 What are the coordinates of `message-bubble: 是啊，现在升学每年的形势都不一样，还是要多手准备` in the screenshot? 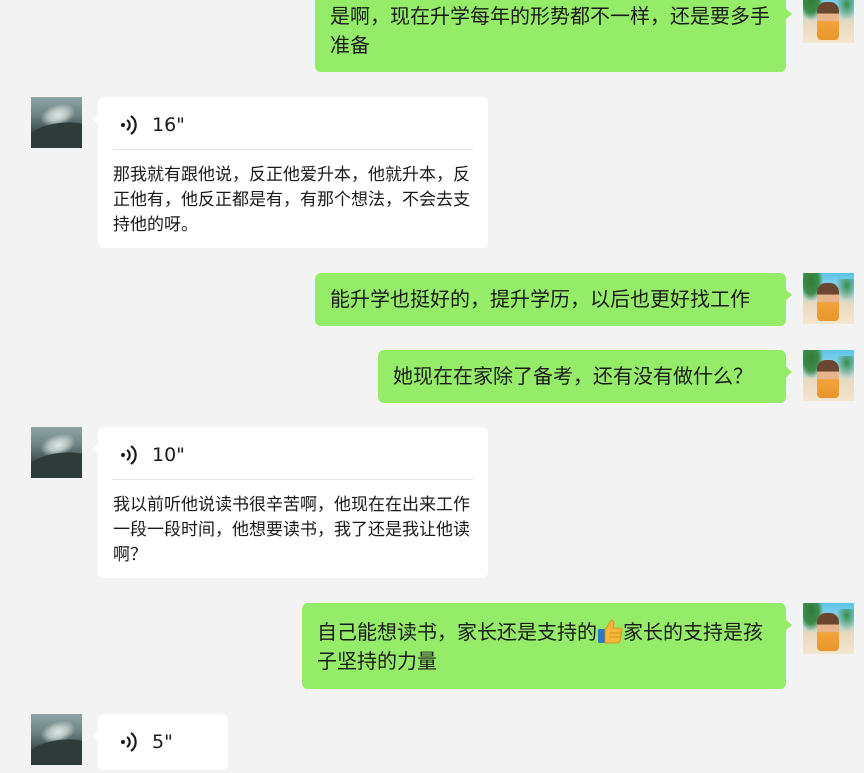 It's located at (553, 36).